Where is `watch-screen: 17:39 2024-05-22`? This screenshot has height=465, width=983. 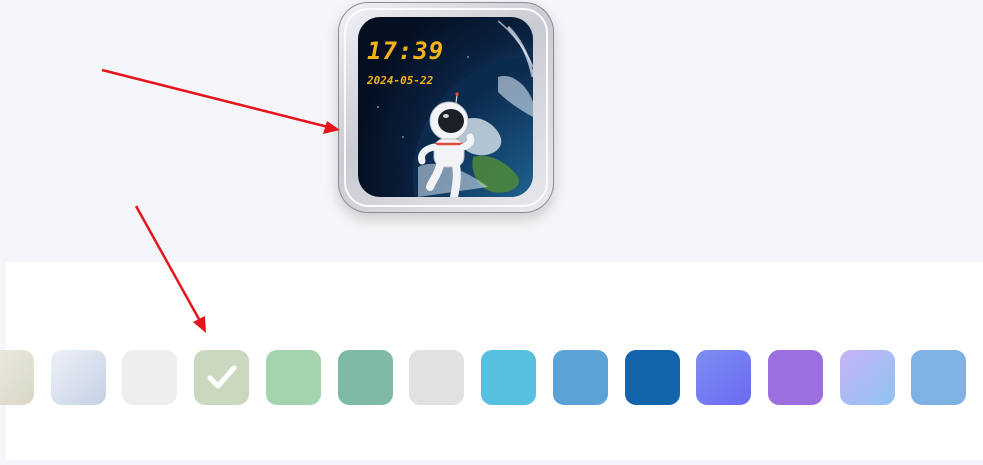 watch-screen: 17:39 2024-05-22 is located at coordinates (445, 107).